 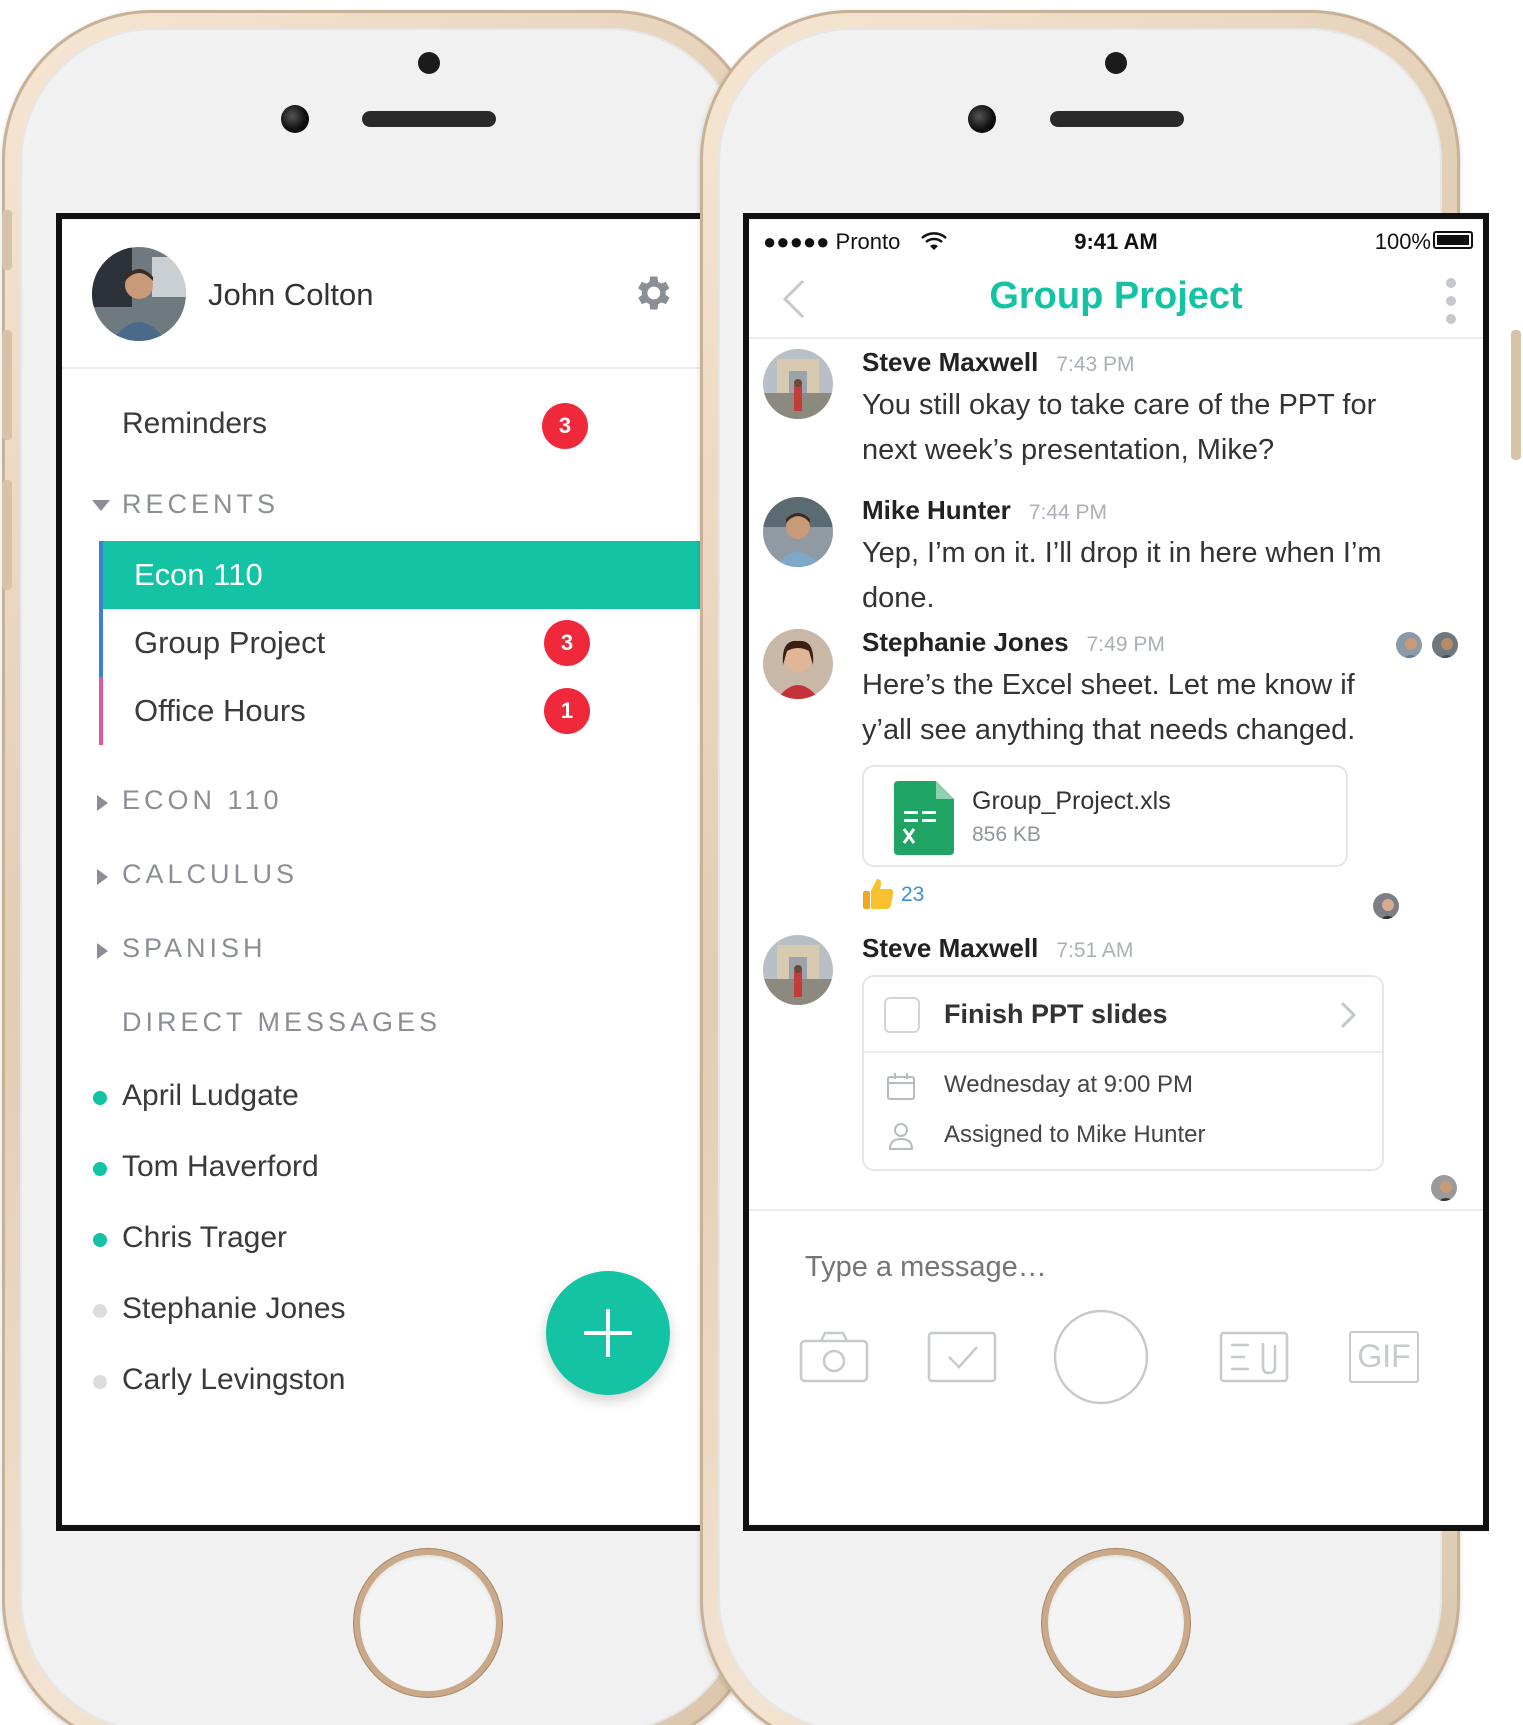 I want to click on recent-item-label: Office Hours, so click(x=220, y=710).